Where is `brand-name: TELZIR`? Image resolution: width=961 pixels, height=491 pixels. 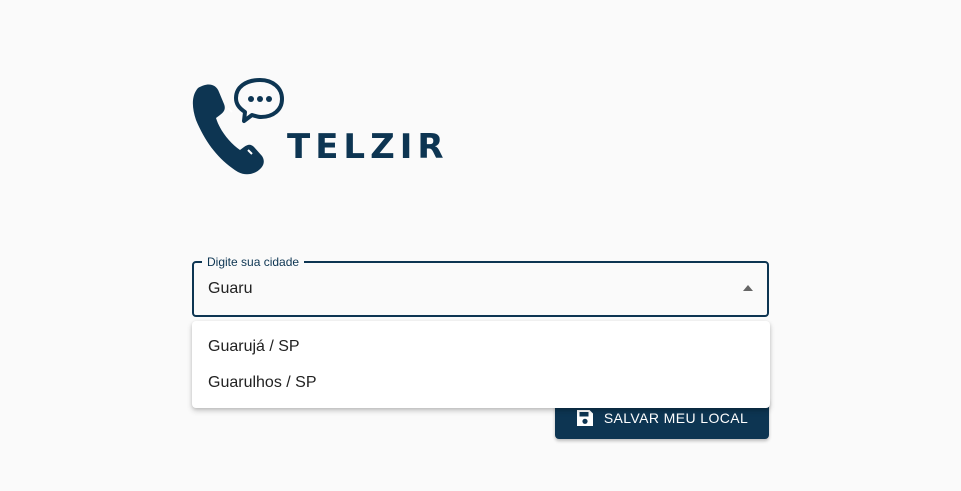 brand-name: TELZIR is located at coordinates (368, 147).